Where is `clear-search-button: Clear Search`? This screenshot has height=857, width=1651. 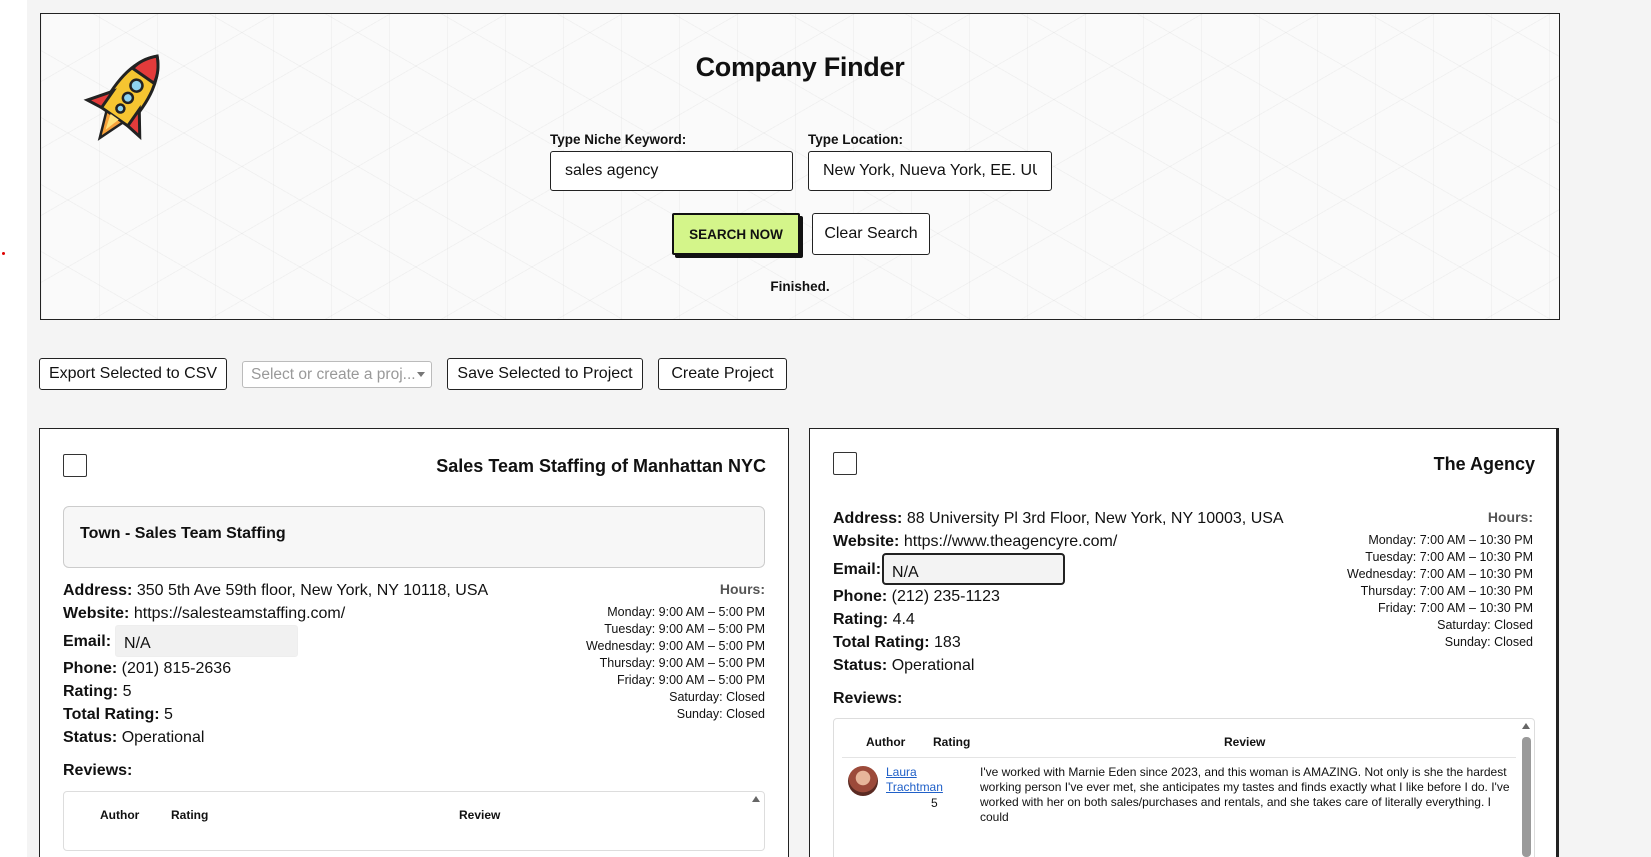 clear-search-button: Clear Search is located at coordinates (871, 234).